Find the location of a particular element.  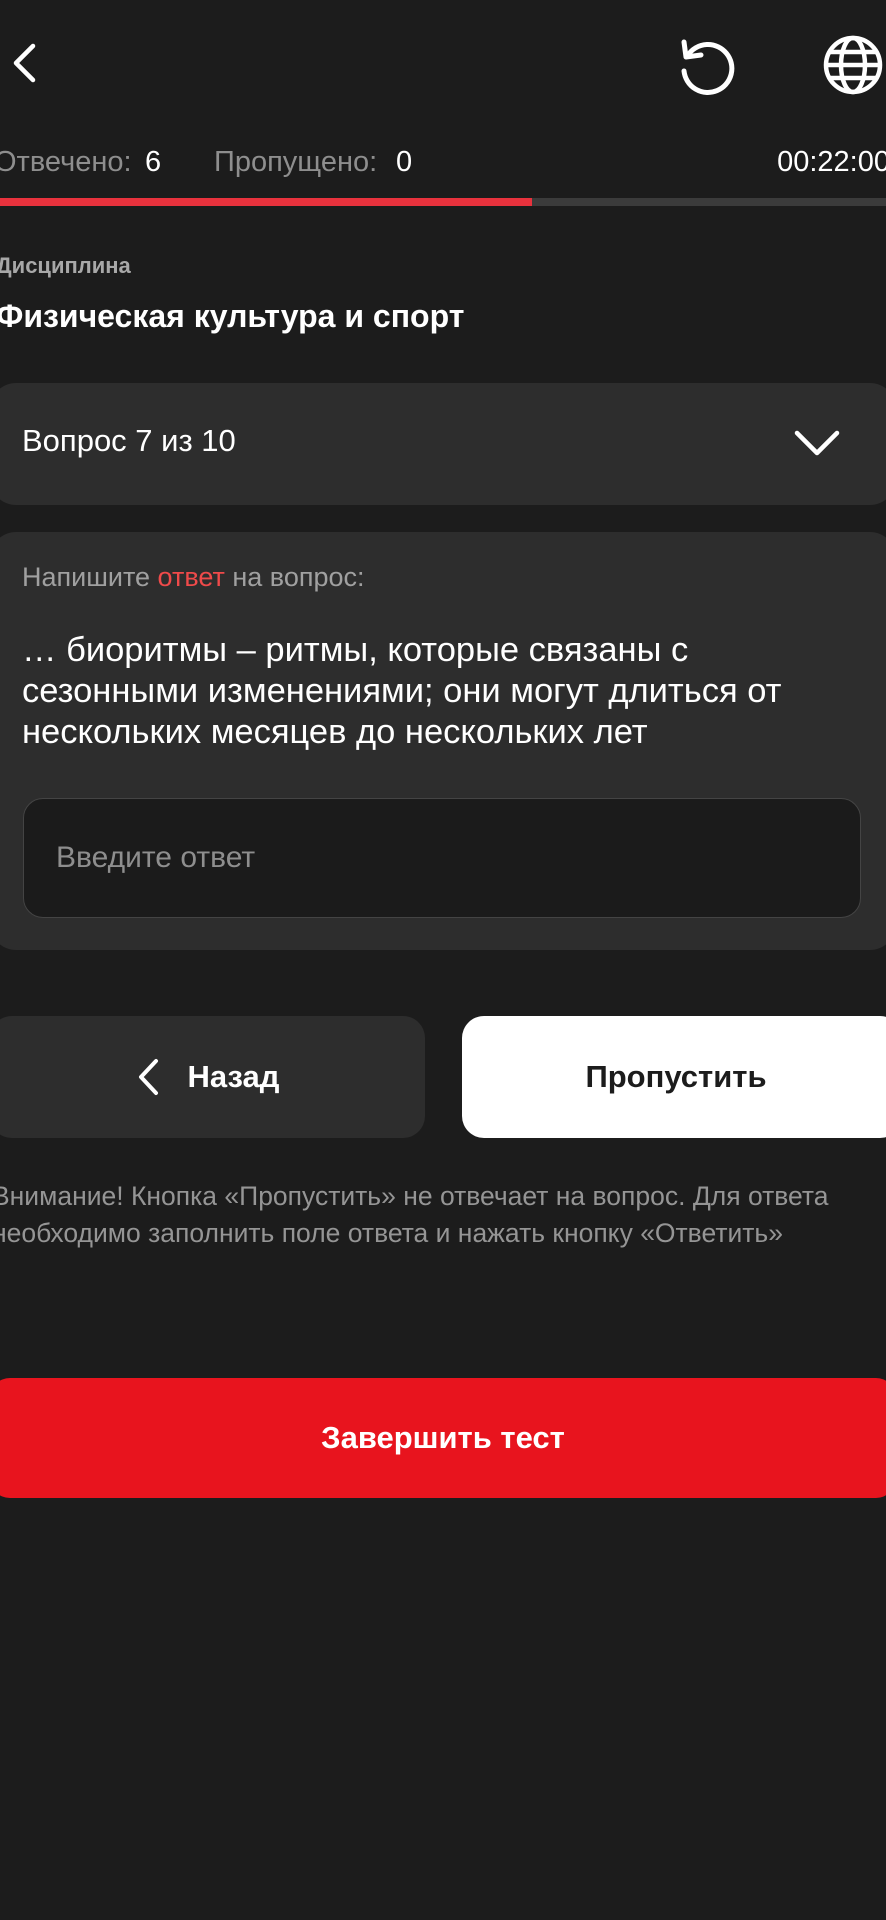

question-selector: Вопрос 7 из 10 is located at coordinates (443, 444).